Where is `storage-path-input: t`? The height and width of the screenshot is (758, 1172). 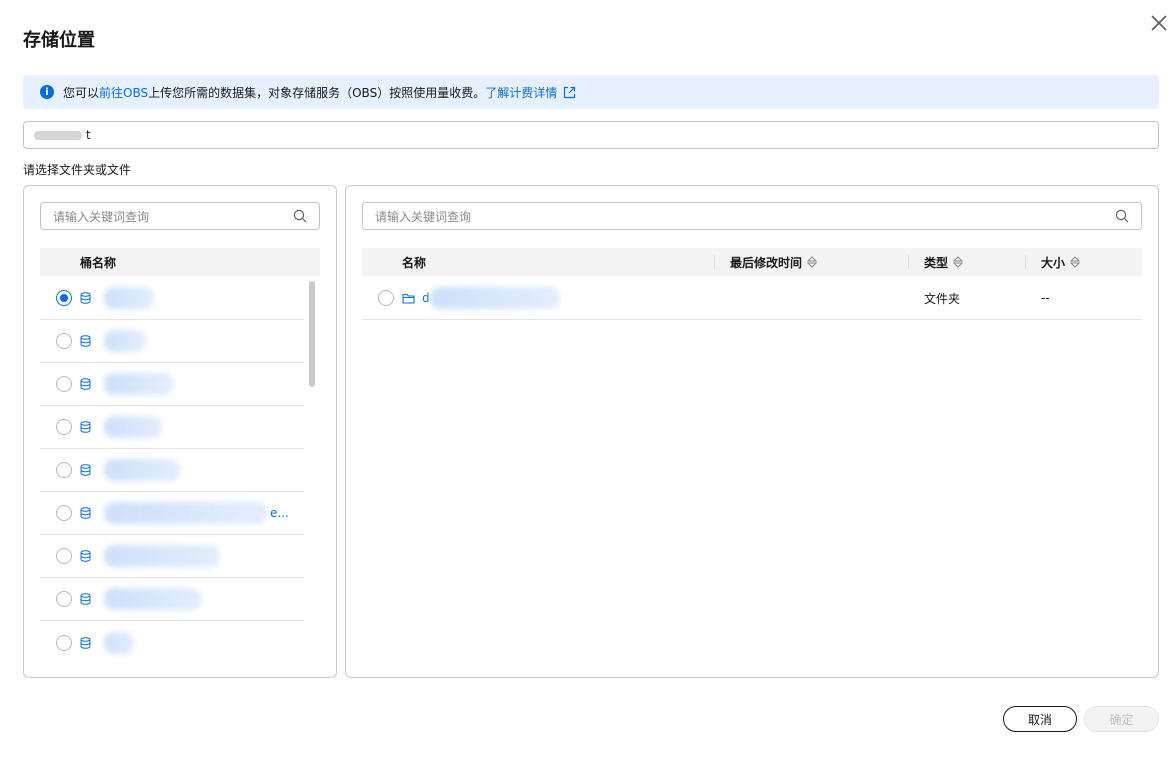 storage-path-input: t is located at coordinates (591, 135).